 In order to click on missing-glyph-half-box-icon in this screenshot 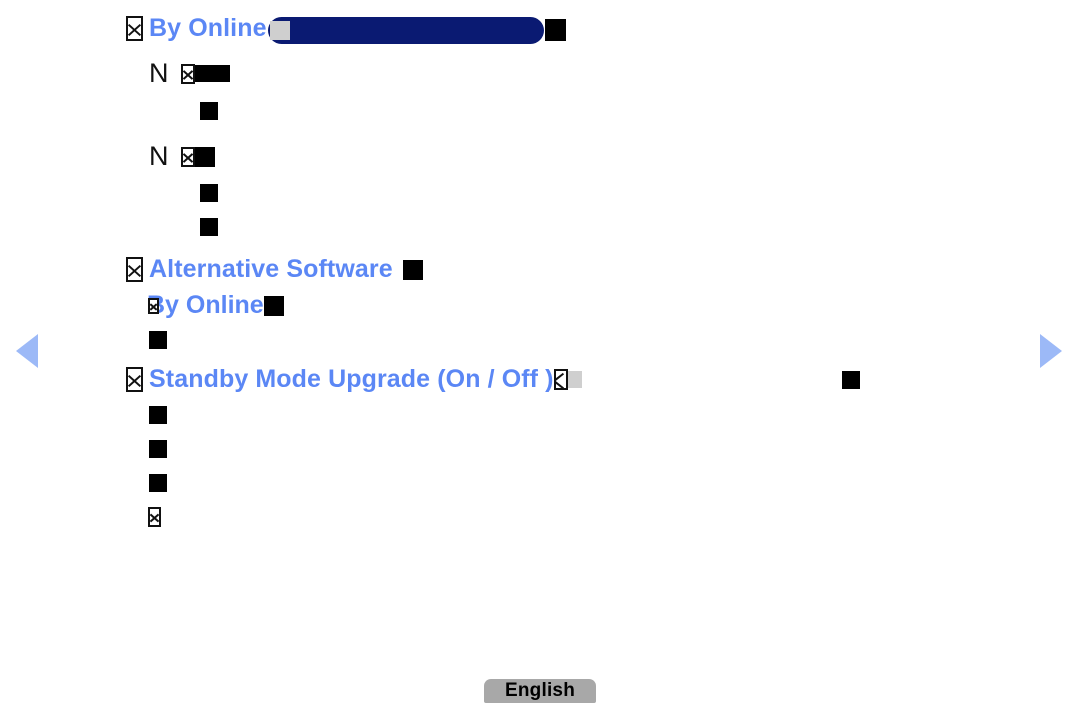, I will do `click(560, 379)`.